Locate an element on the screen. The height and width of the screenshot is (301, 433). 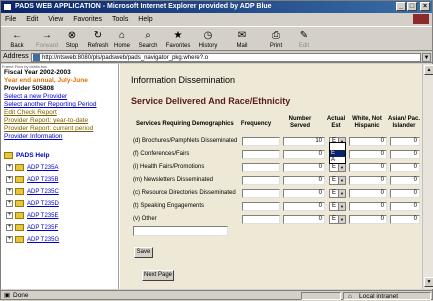
scroll-down-icon: ▼ is located at coordinates (428, 282).